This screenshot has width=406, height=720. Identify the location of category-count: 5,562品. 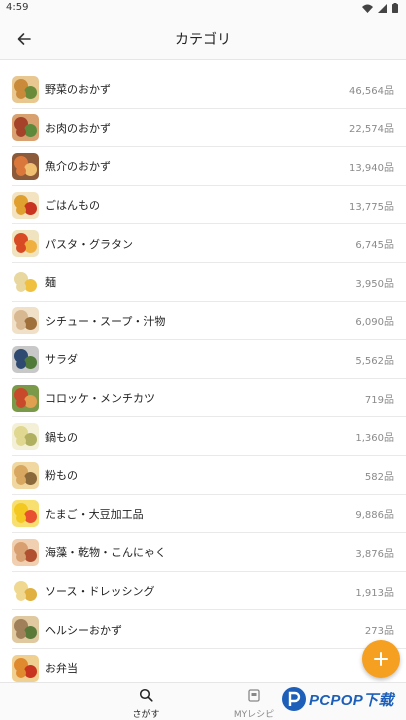
(374, 361).